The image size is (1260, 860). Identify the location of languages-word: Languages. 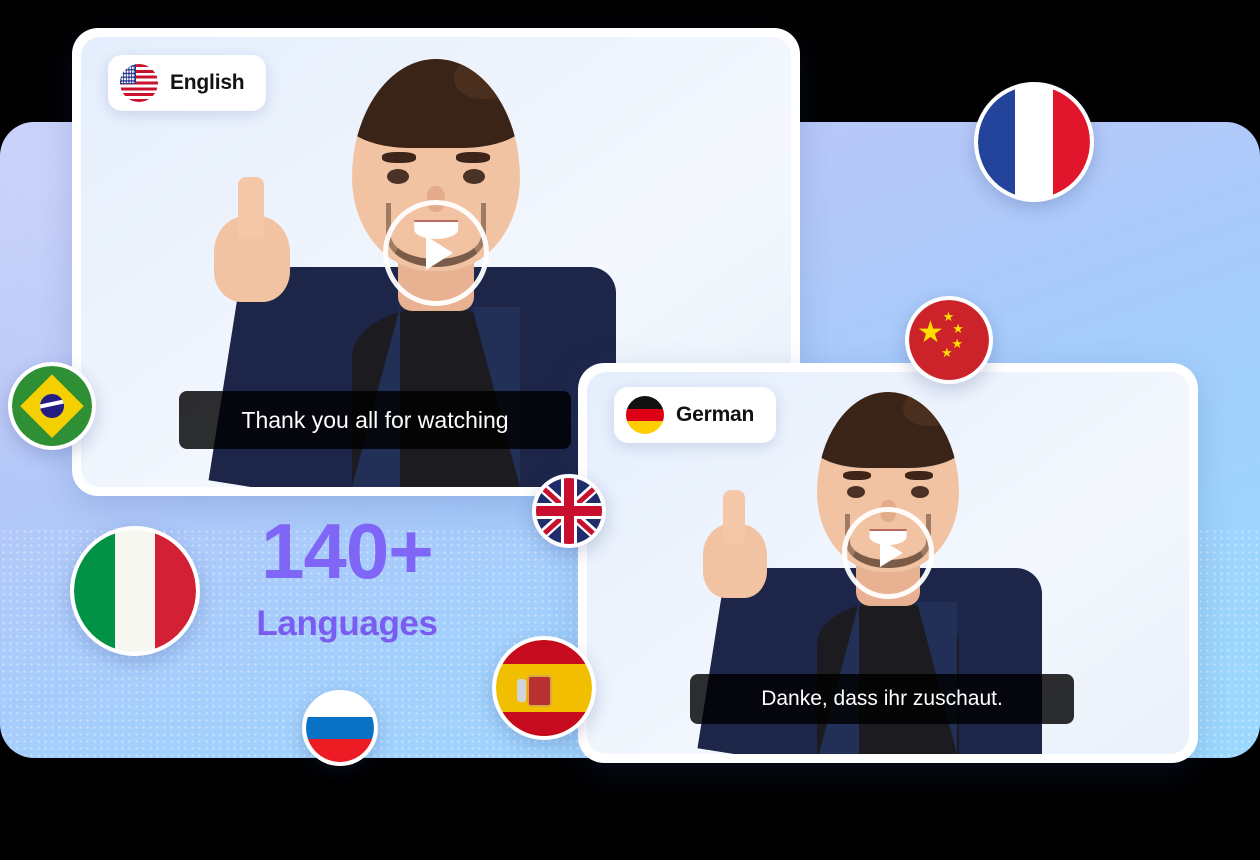
(347, 623).